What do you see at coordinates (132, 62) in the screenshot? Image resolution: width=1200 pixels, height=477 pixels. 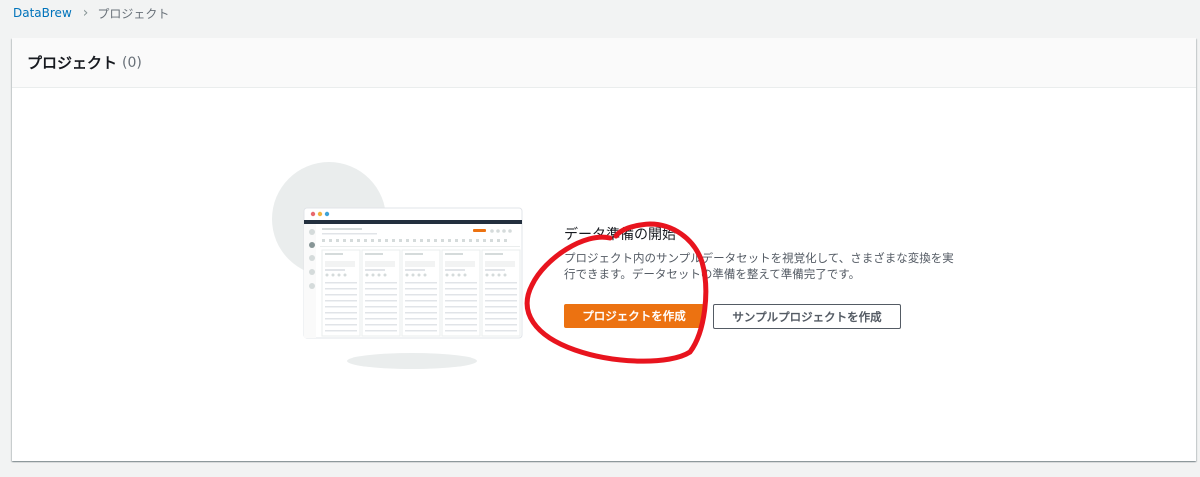 I see `project-count: (0)` at bounding box center [132, 62].